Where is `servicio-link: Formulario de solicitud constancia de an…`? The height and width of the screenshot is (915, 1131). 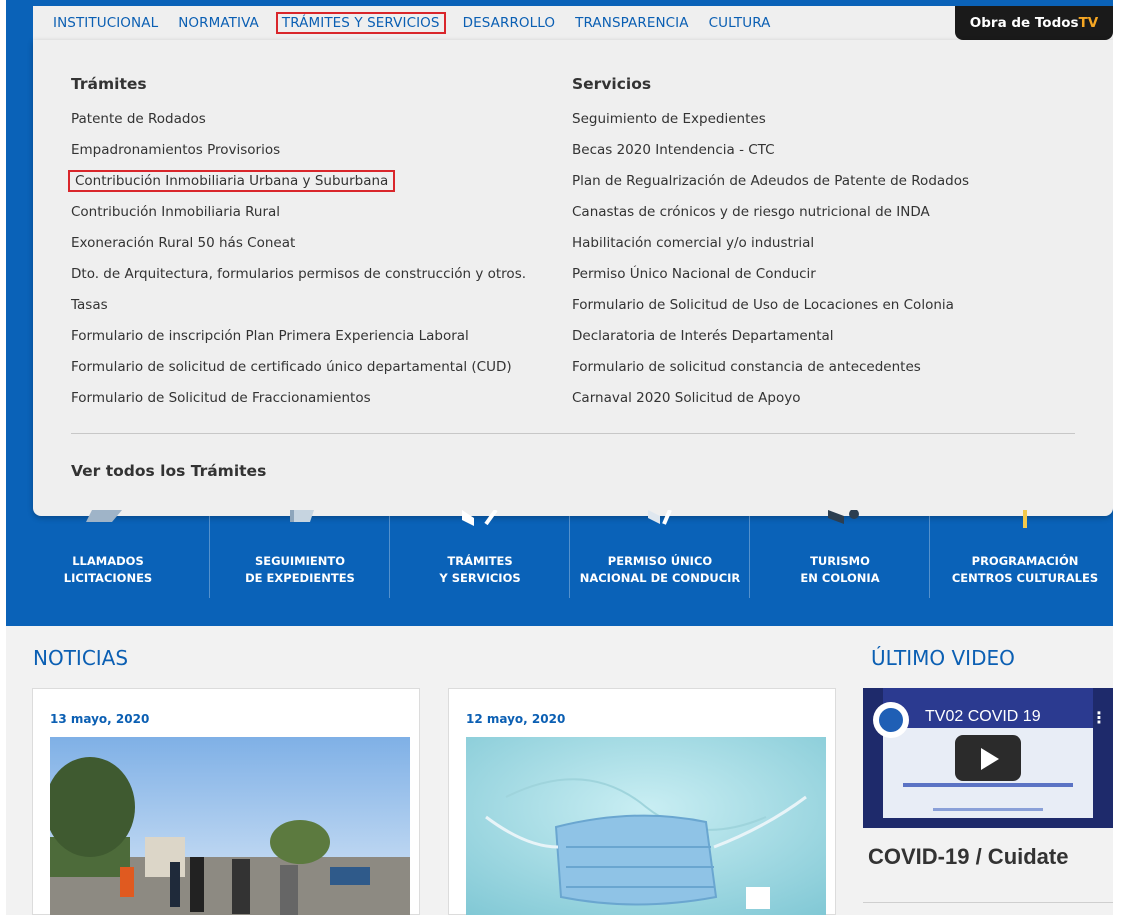
servicio-link: Formulario de solicitud constancia de an… is located at coordinates (832, 374).